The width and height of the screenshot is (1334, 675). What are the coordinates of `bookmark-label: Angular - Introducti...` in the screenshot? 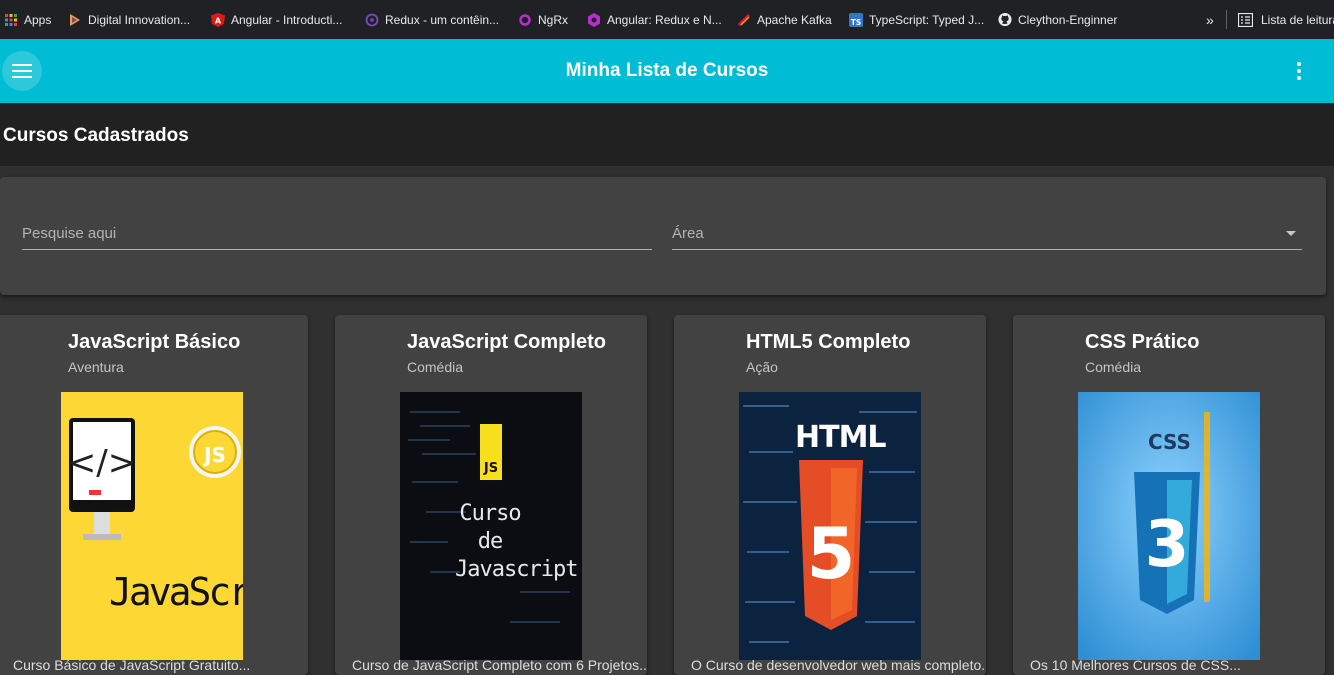 It's located at (287, 19).